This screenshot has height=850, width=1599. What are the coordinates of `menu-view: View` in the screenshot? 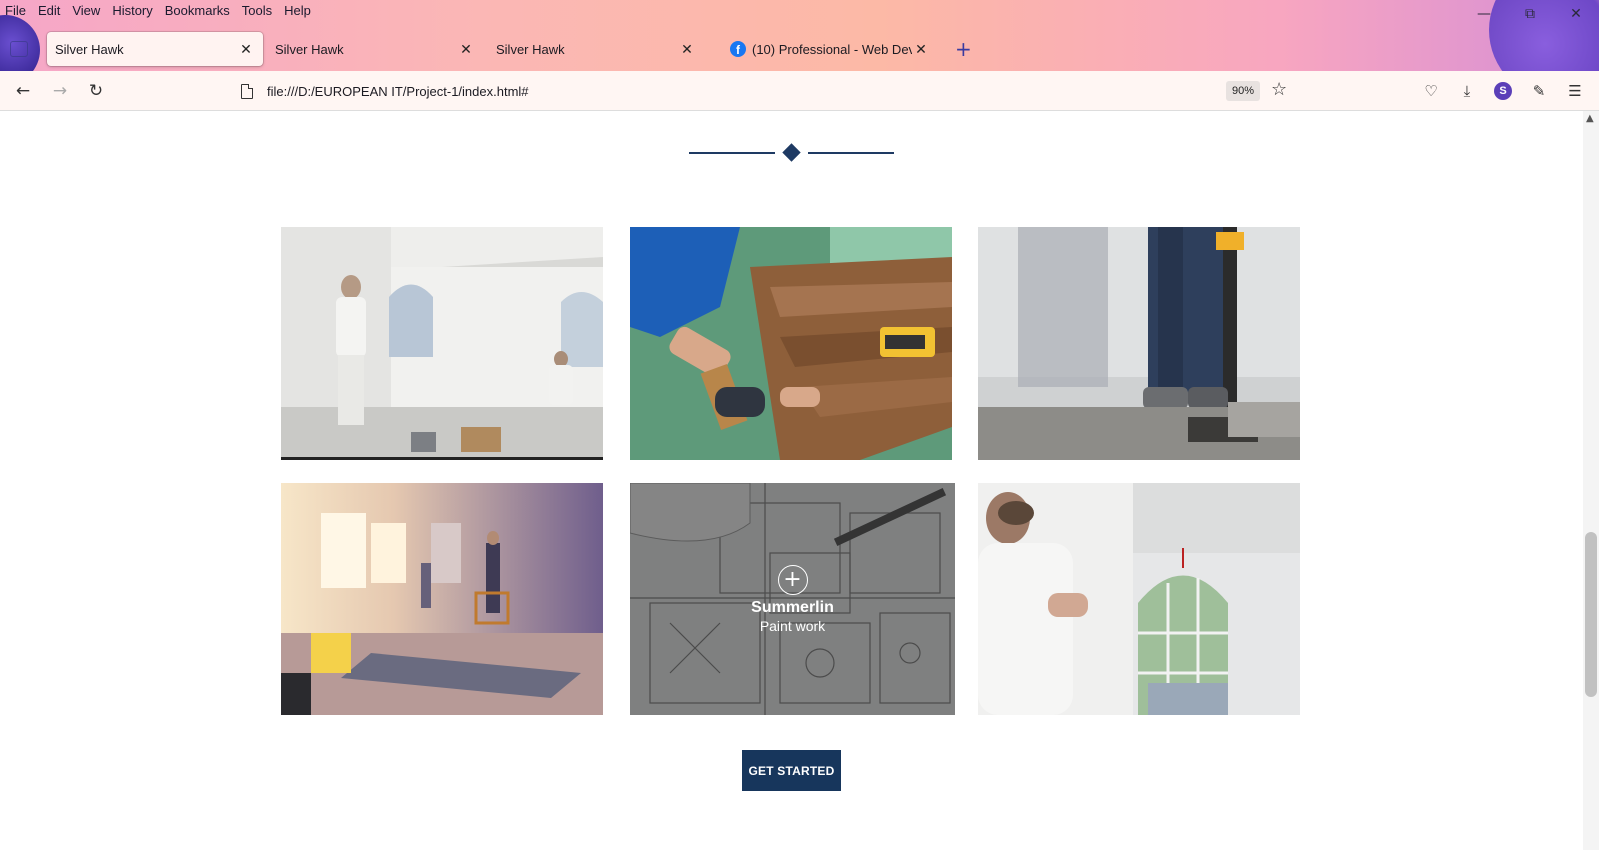 It's located at (86, 11).